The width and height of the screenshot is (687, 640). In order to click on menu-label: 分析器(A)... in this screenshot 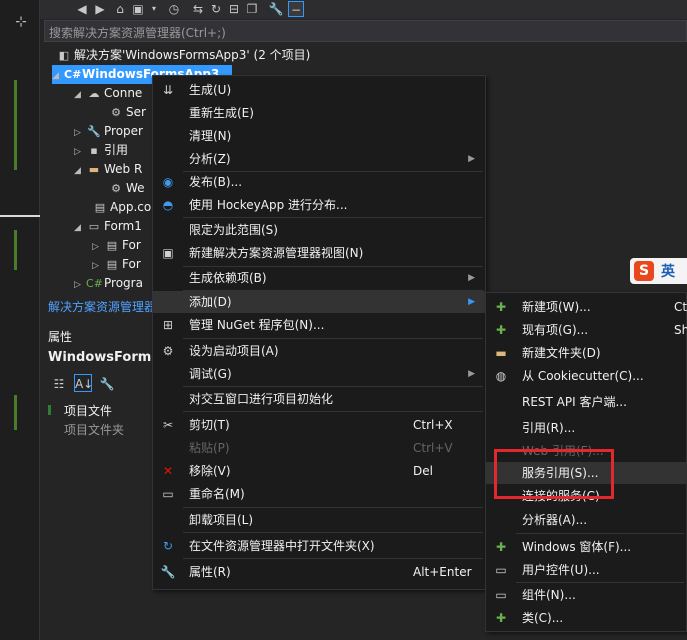, I will do `click(555, 520)`.